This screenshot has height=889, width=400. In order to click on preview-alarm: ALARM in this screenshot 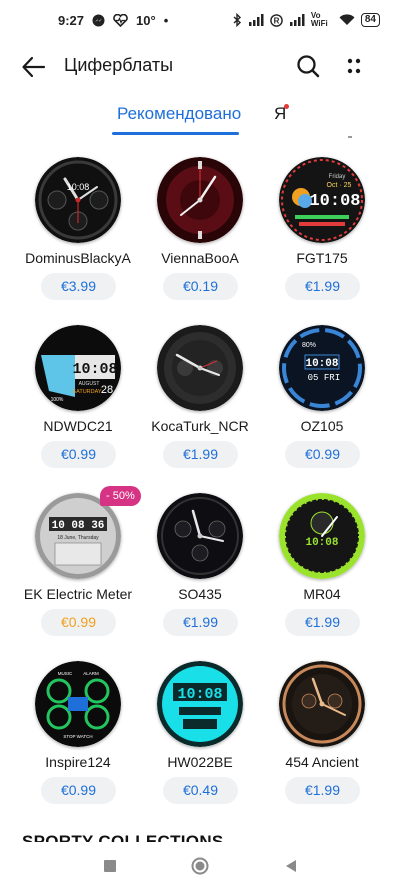, I will do `click(91, 673)`.